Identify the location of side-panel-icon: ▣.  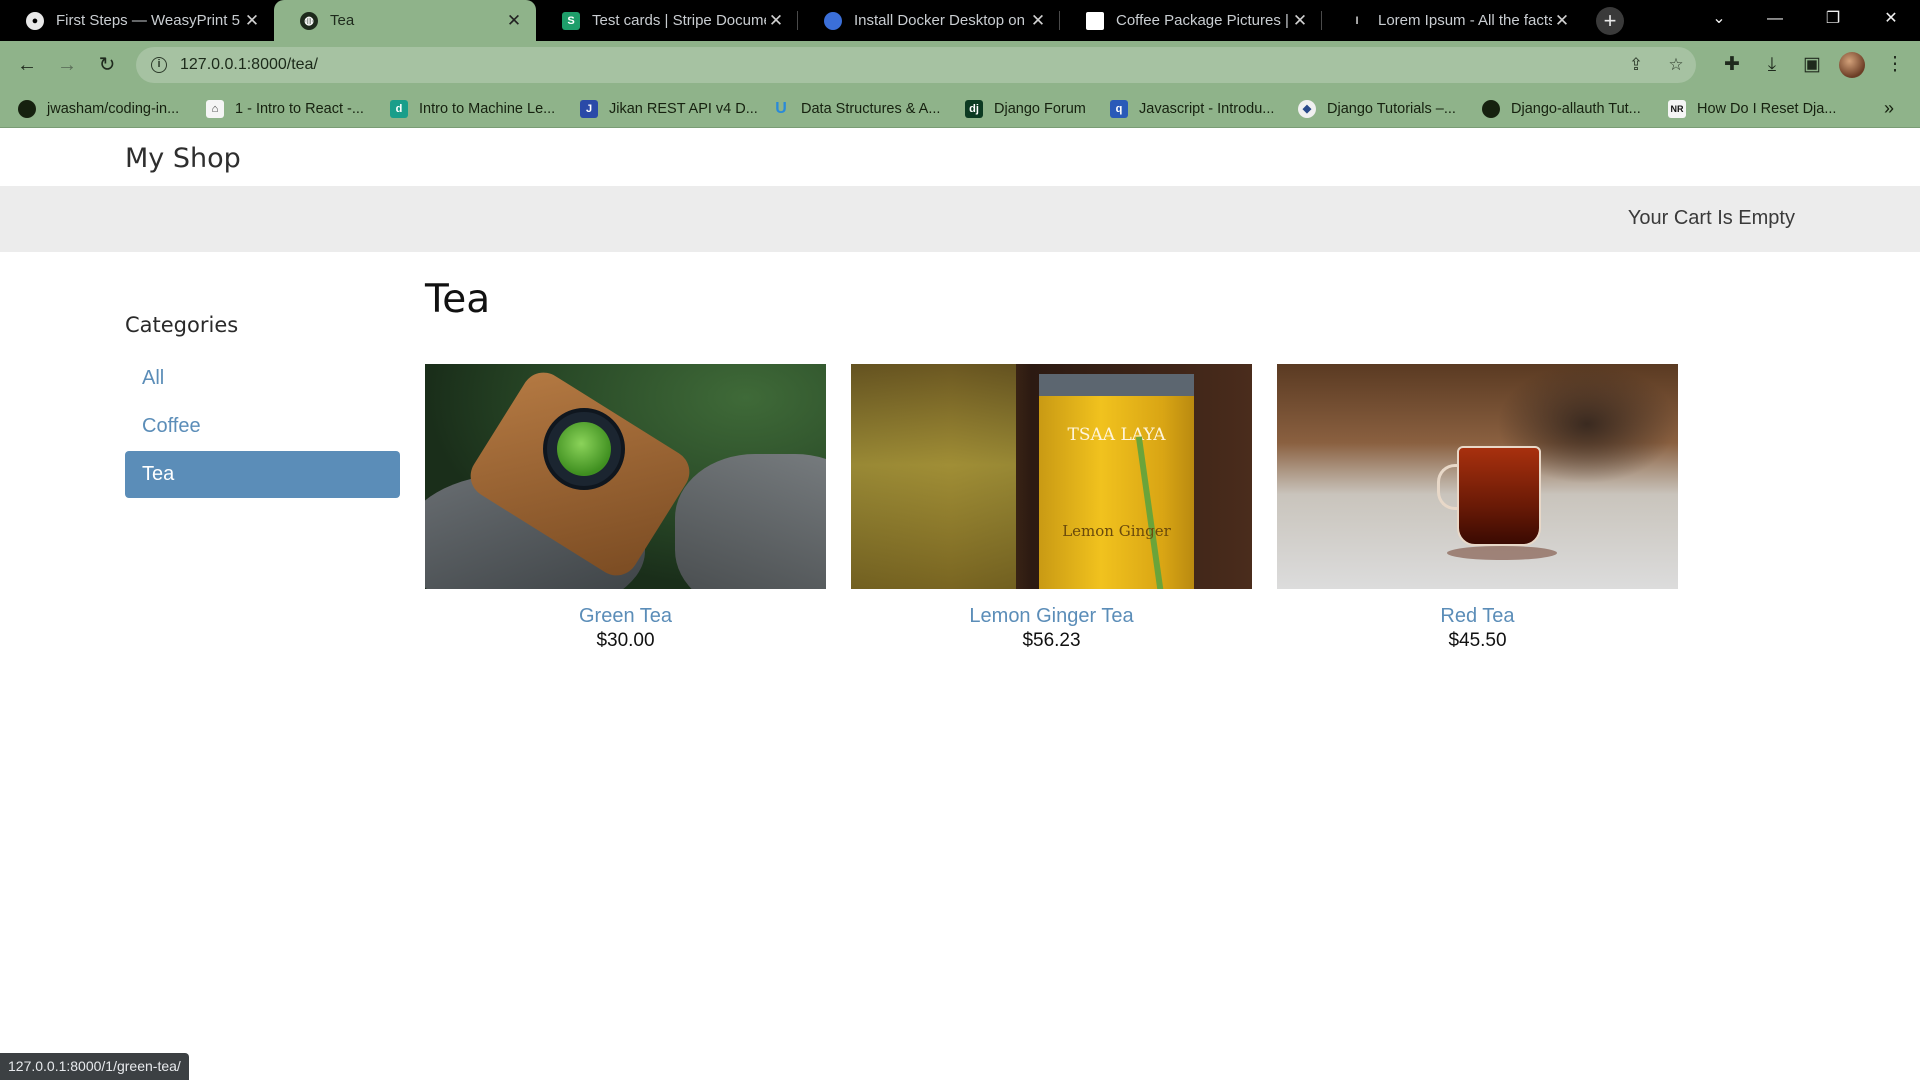
(1812, 65).